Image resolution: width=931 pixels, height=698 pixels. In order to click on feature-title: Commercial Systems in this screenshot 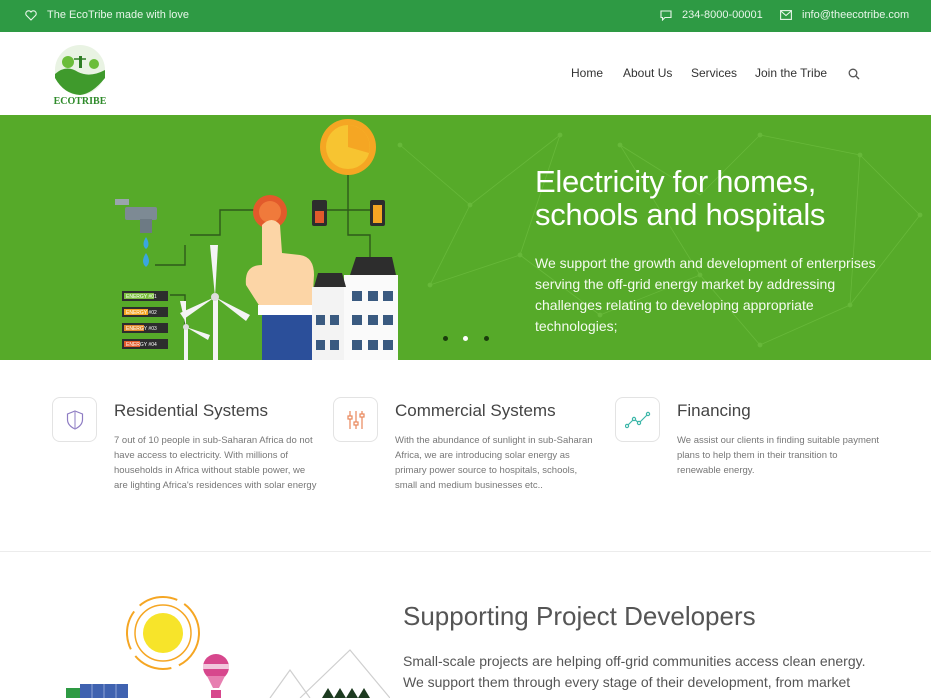, I will do `click(475, 410)`.